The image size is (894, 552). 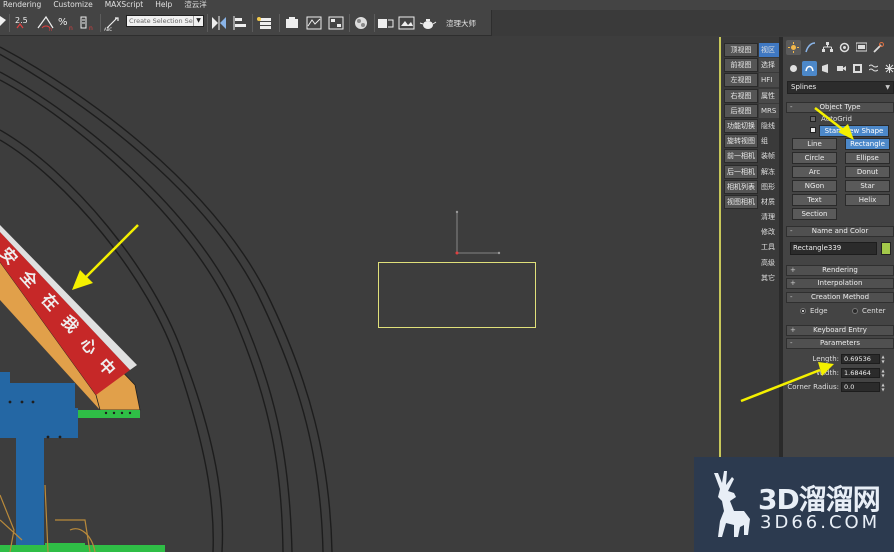 I want to click on annotation-arrow-rectangle-button, so click(x=834, y=123).